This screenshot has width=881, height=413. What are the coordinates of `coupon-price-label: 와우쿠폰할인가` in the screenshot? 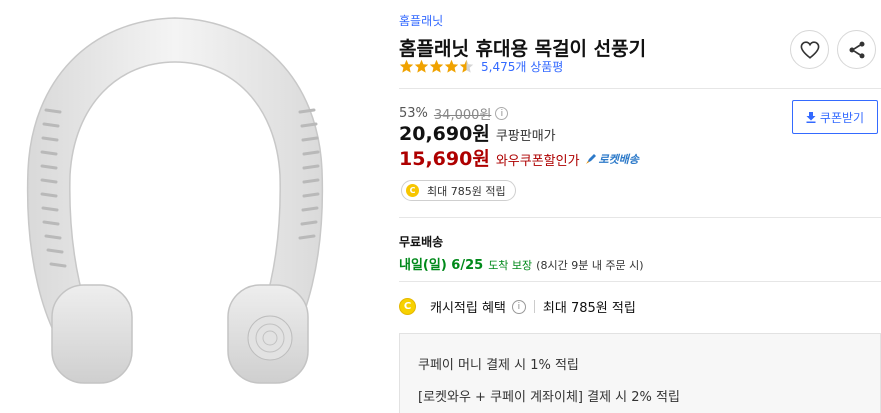 It's located at (537, 161).